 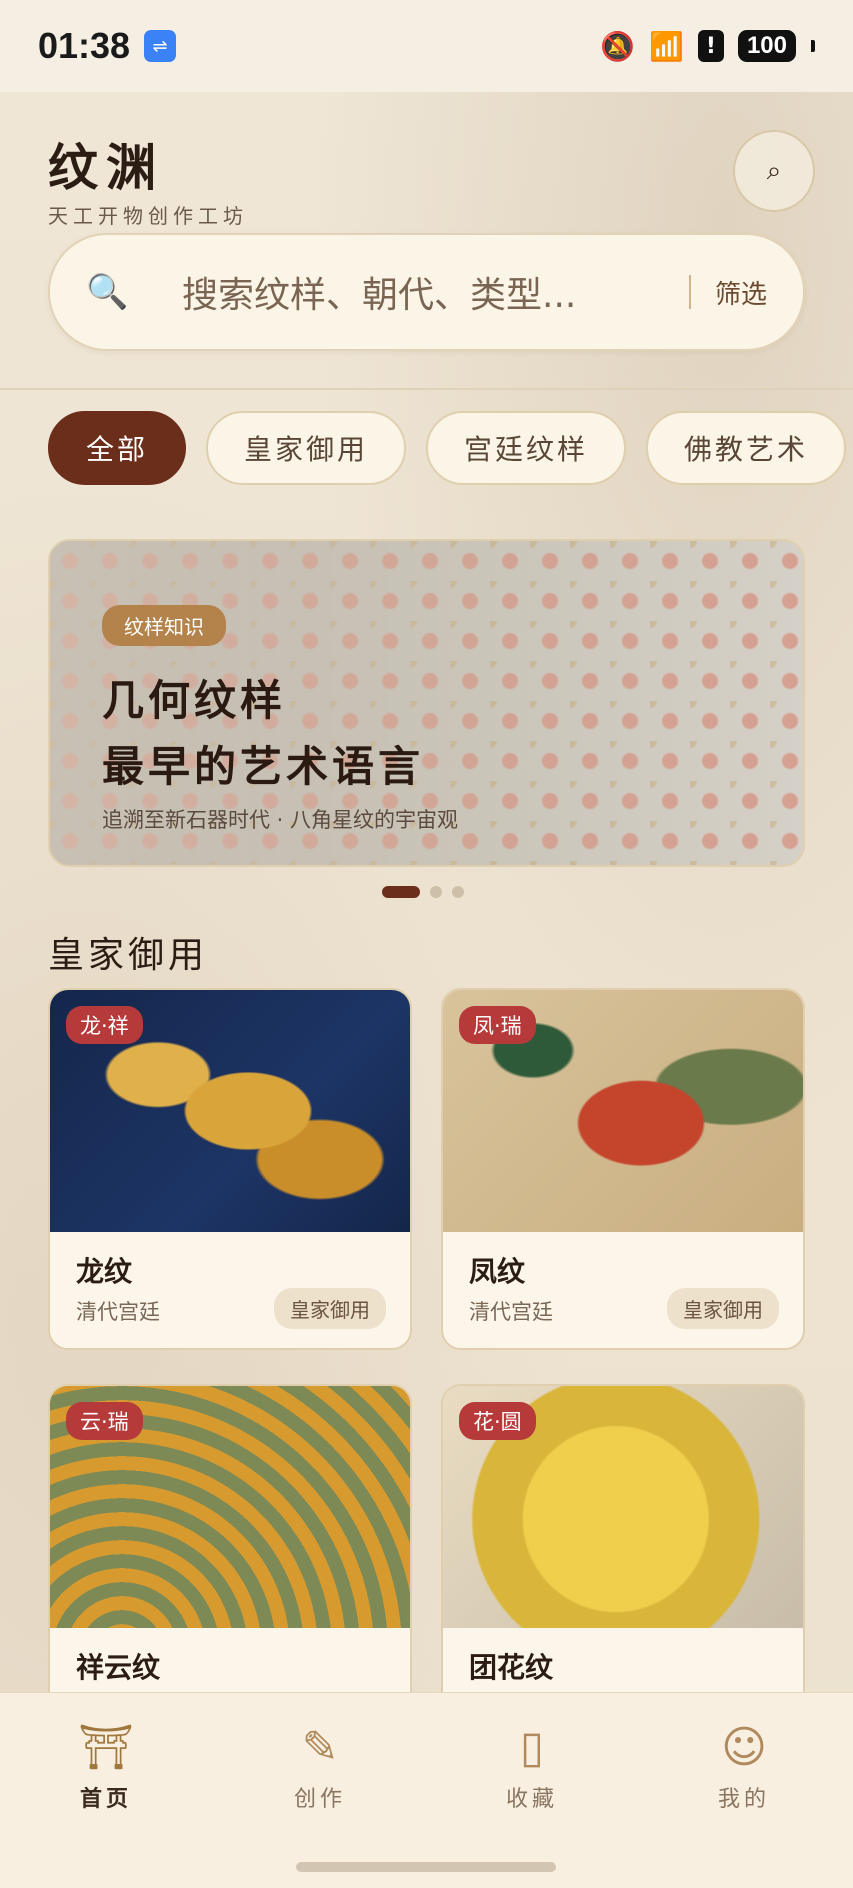 I want to click on section-title: 皇家御用, so click(x=128, y=955).